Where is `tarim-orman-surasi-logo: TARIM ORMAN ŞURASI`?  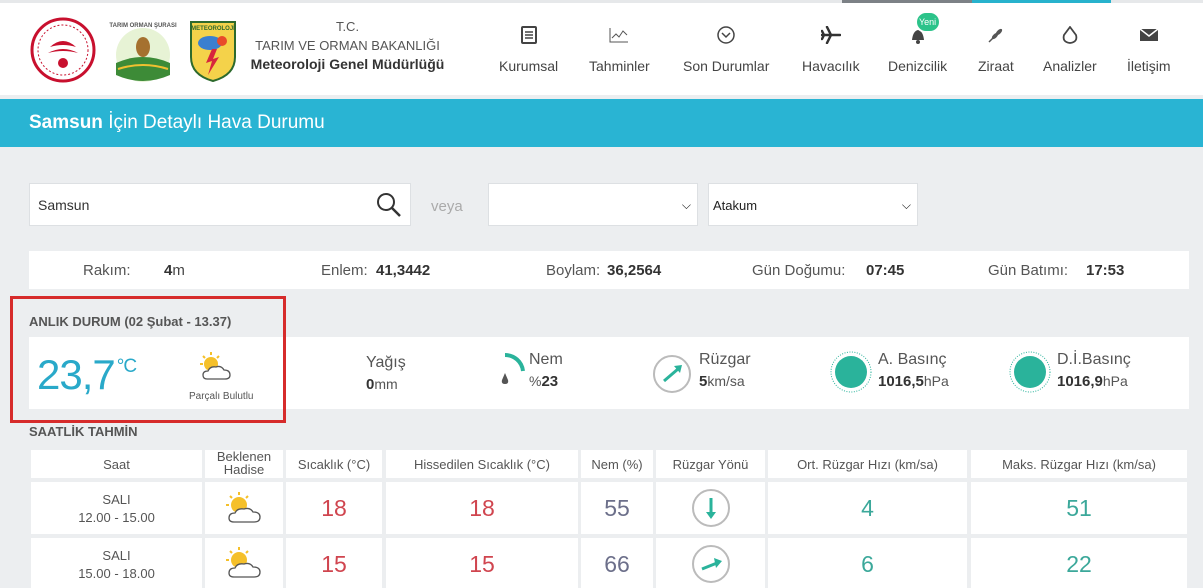 tarim-orman-surasi-logo: TARIM ORMAN ŞURASI is located at coordinates (143, 50).